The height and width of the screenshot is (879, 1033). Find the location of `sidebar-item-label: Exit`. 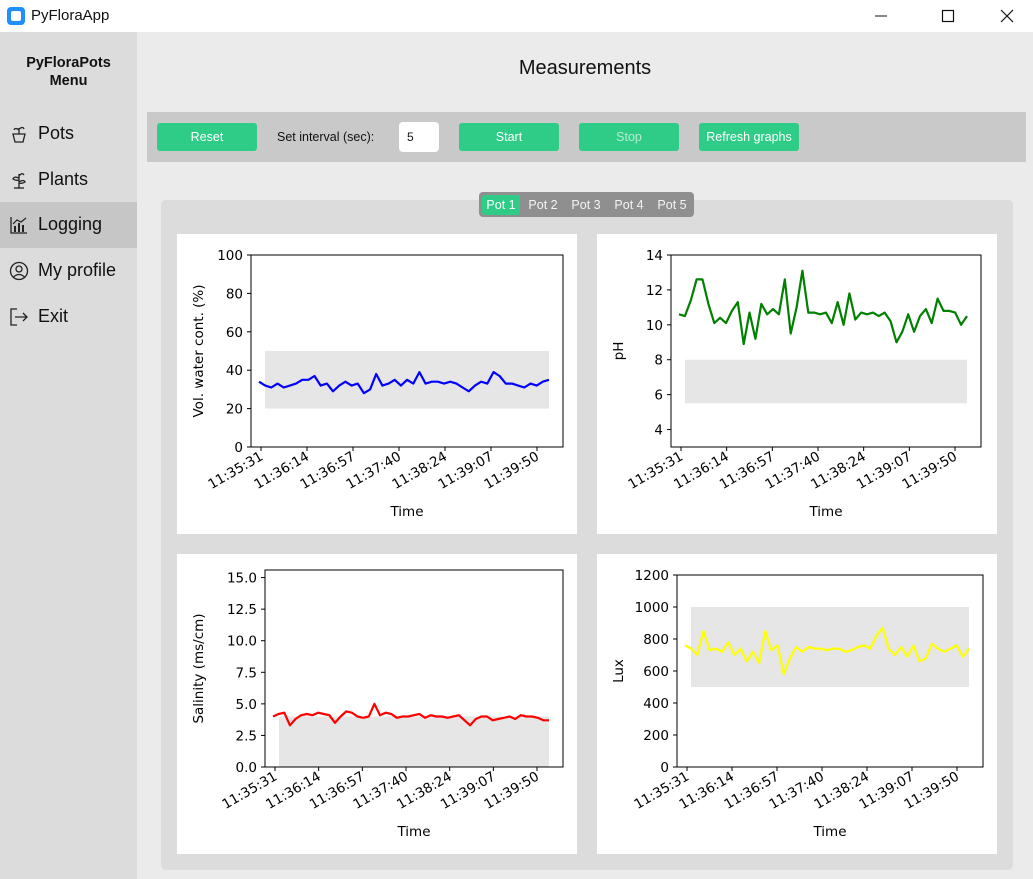

sidebar-item-label: Exit is located at coordinates (53, 316).